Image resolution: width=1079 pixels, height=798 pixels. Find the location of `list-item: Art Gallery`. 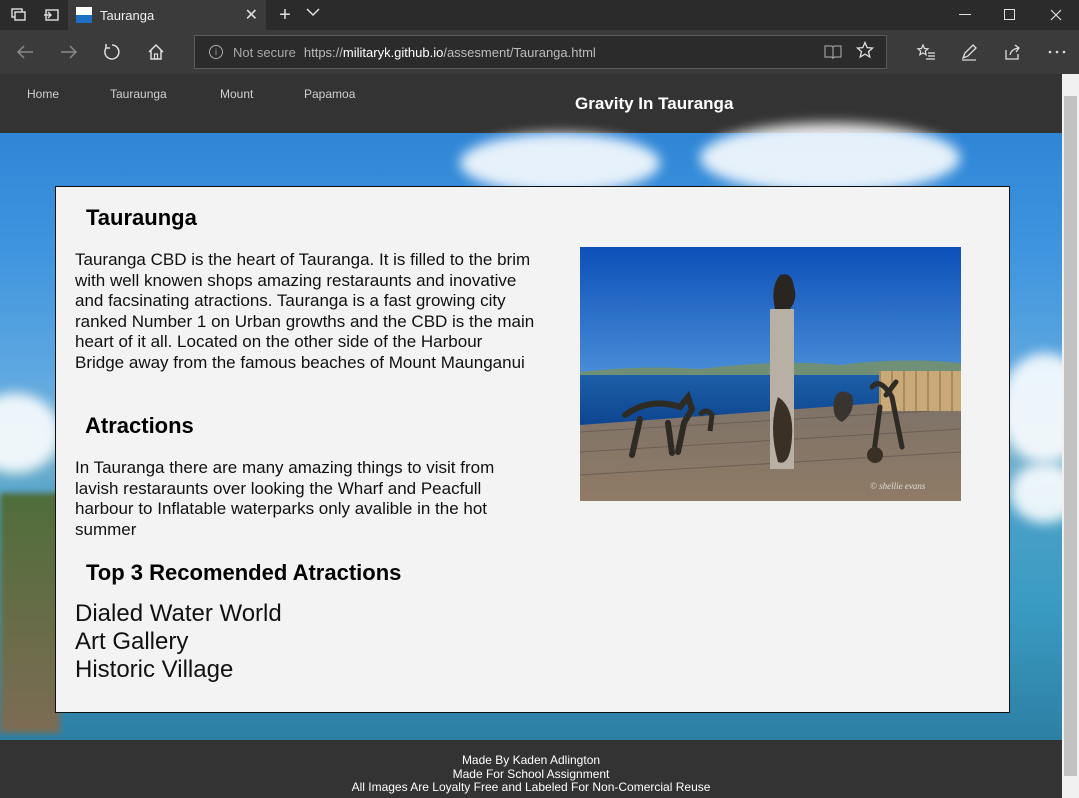

list-item: Art Gallery is located at coordinates (132, 641).